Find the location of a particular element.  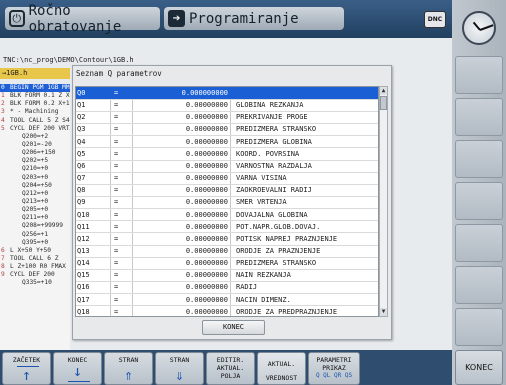

program-line: 5 CYCL DEF 200 VRTANJE is located at coordinates (35, 129).